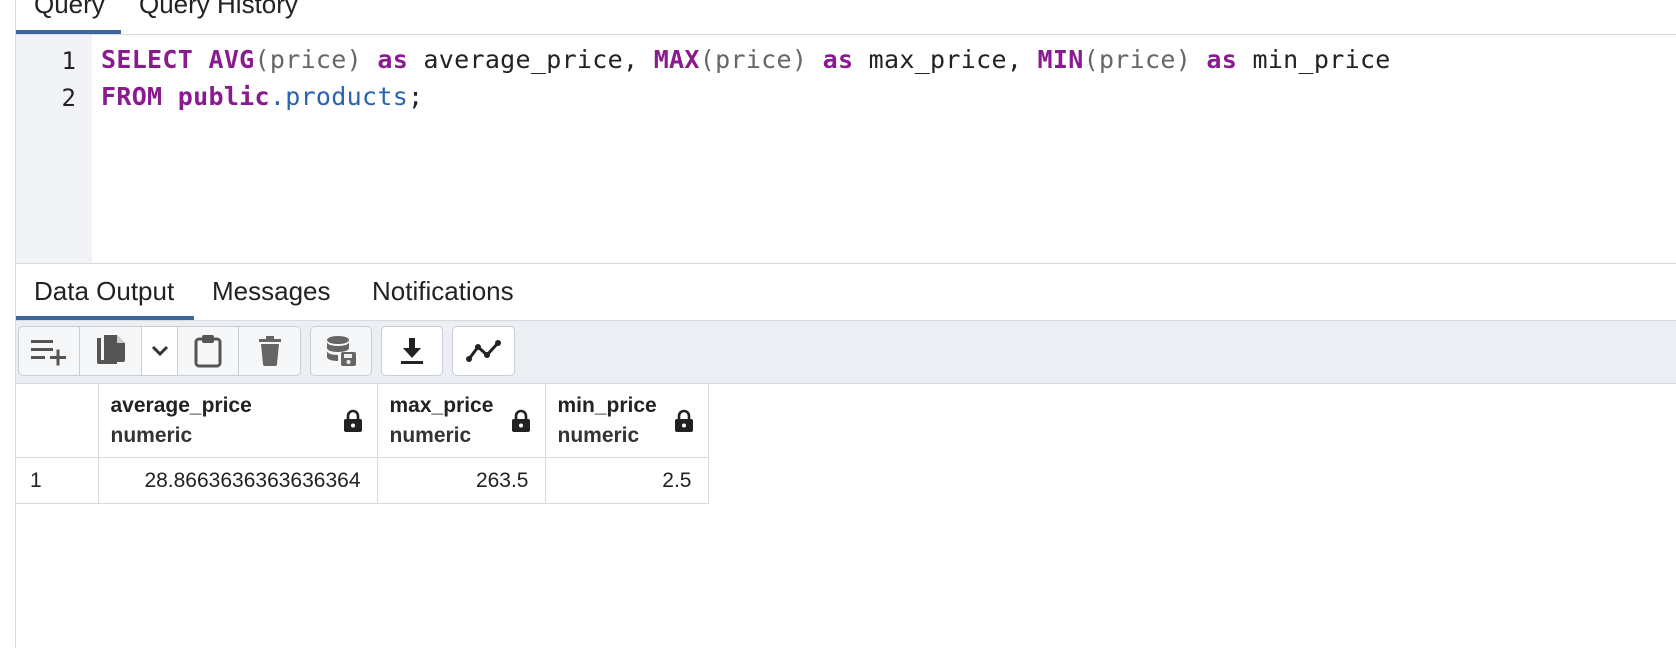  I want to click on paste-button, so click(208, 351).